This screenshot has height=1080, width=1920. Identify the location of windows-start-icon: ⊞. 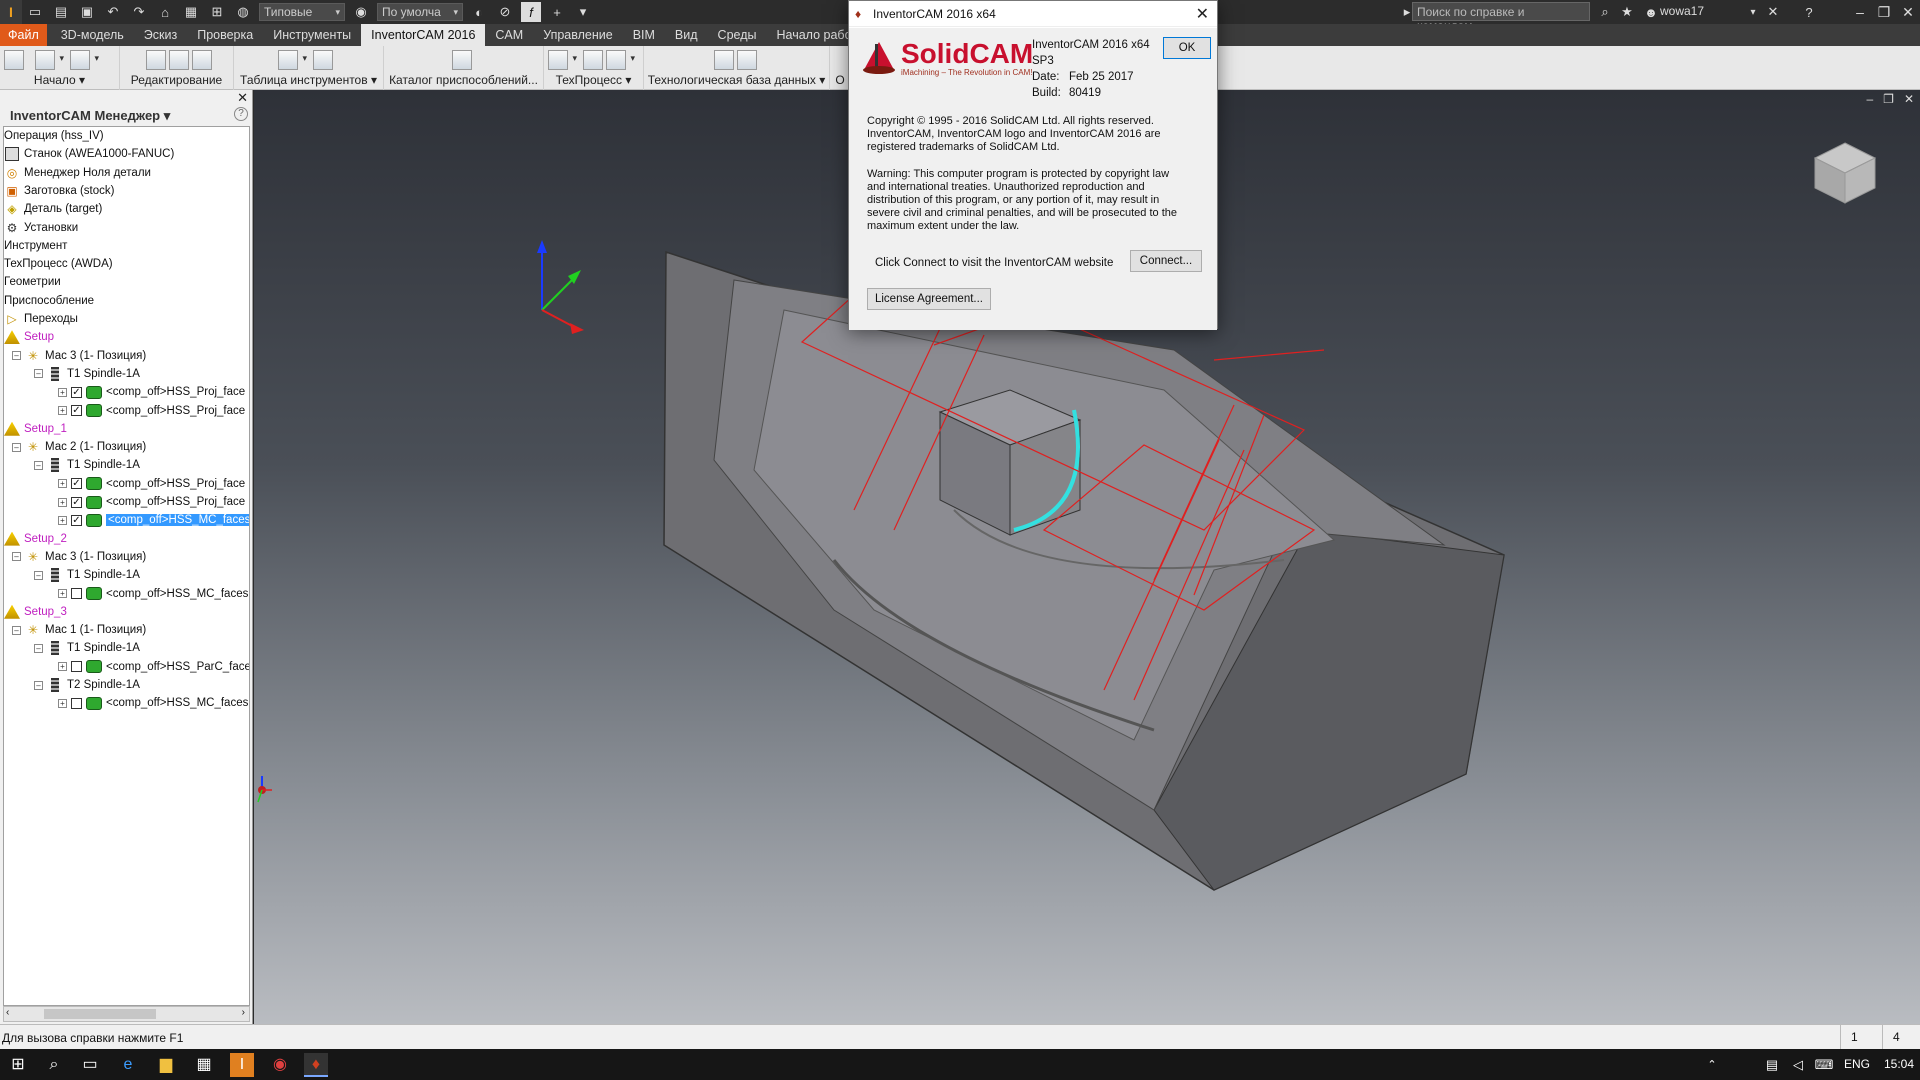
(18, 1065).